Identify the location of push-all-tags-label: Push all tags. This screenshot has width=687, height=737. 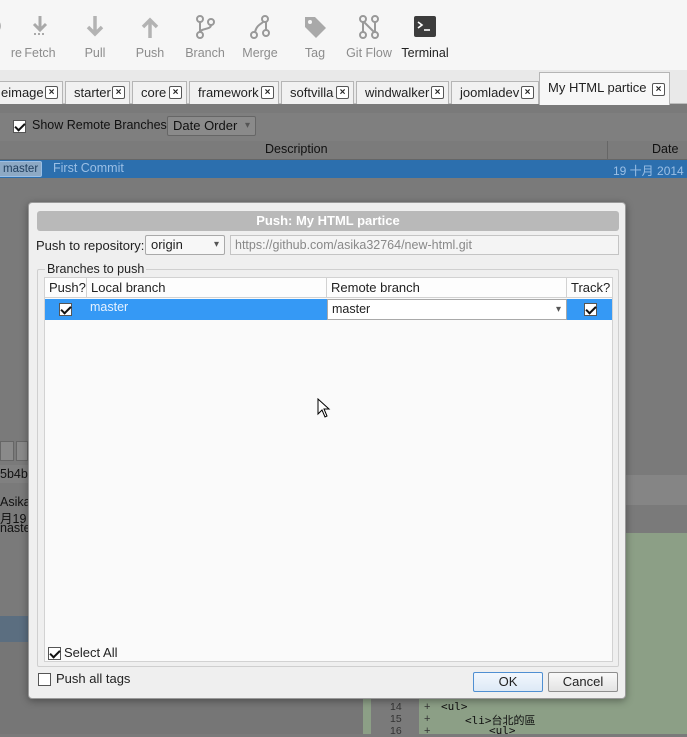
(93, 678).